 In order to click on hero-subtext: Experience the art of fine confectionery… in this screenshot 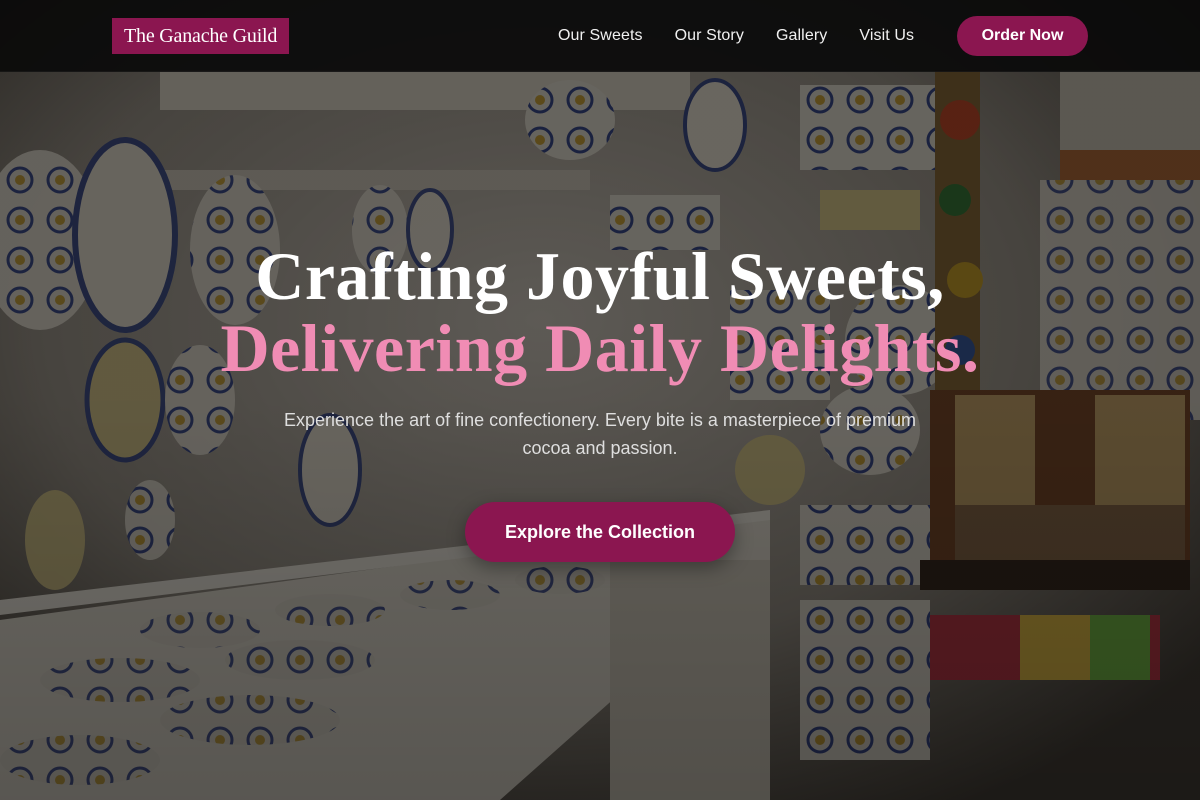, I will do `click(600, 434)`.